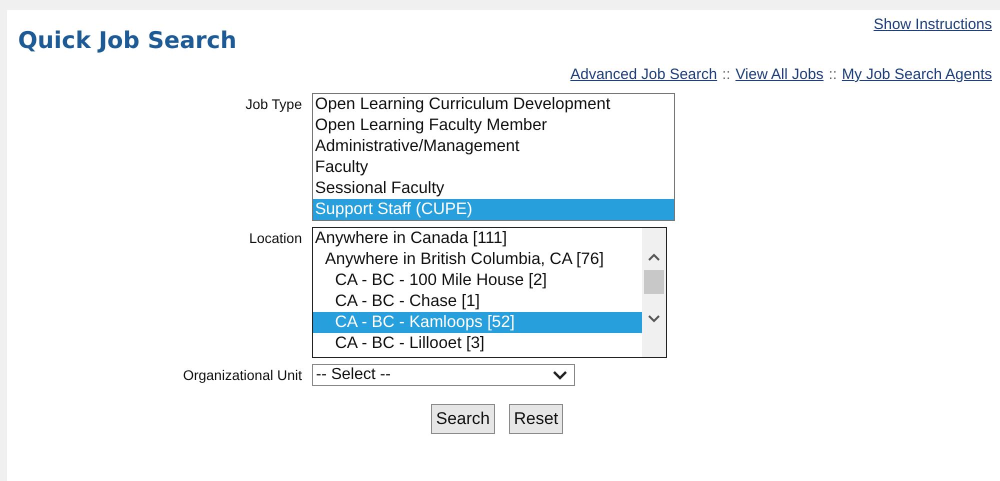 The image size is (1000, 481). I want to click on org-unit-select: -- Select --, so click(443, 375).